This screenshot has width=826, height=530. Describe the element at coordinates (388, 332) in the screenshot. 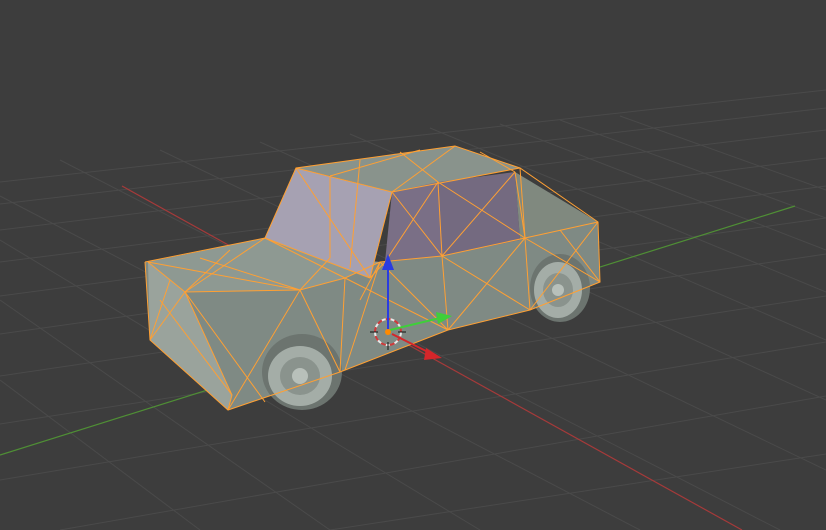

I see `object-origin` at that location.